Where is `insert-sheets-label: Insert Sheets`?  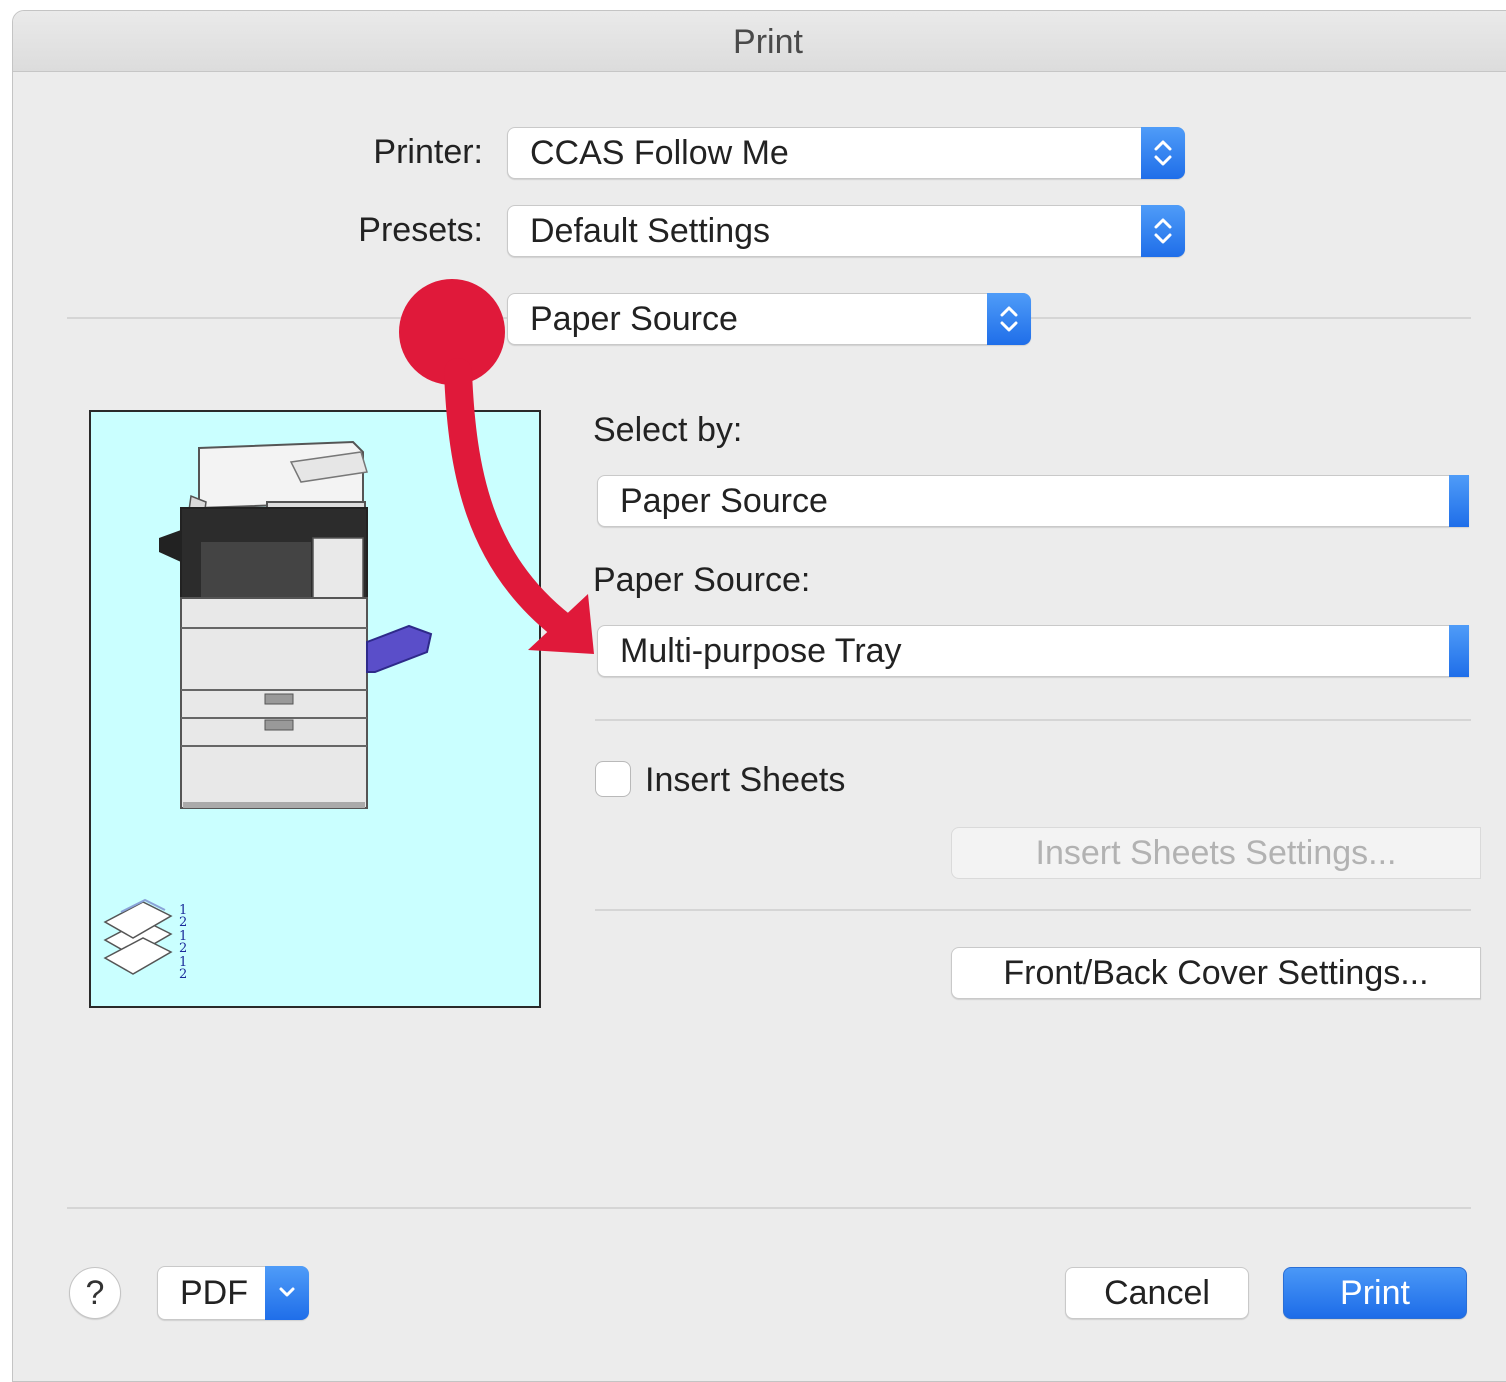
insert-sheets-label: Insert Sheets is located at coordinates (745, 780).